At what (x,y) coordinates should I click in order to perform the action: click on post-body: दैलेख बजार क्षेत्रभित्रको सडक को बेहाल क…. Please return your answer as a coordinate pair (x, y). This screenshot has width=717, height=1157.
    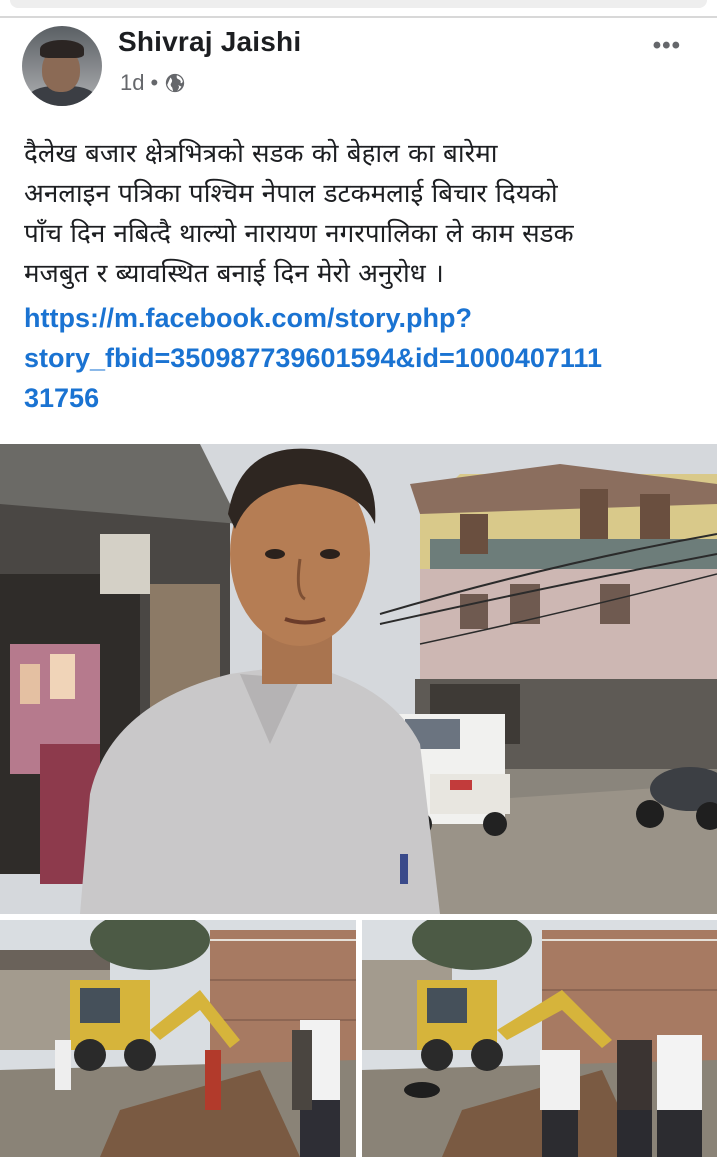
    Looking at the image, I should click on (369, 214).